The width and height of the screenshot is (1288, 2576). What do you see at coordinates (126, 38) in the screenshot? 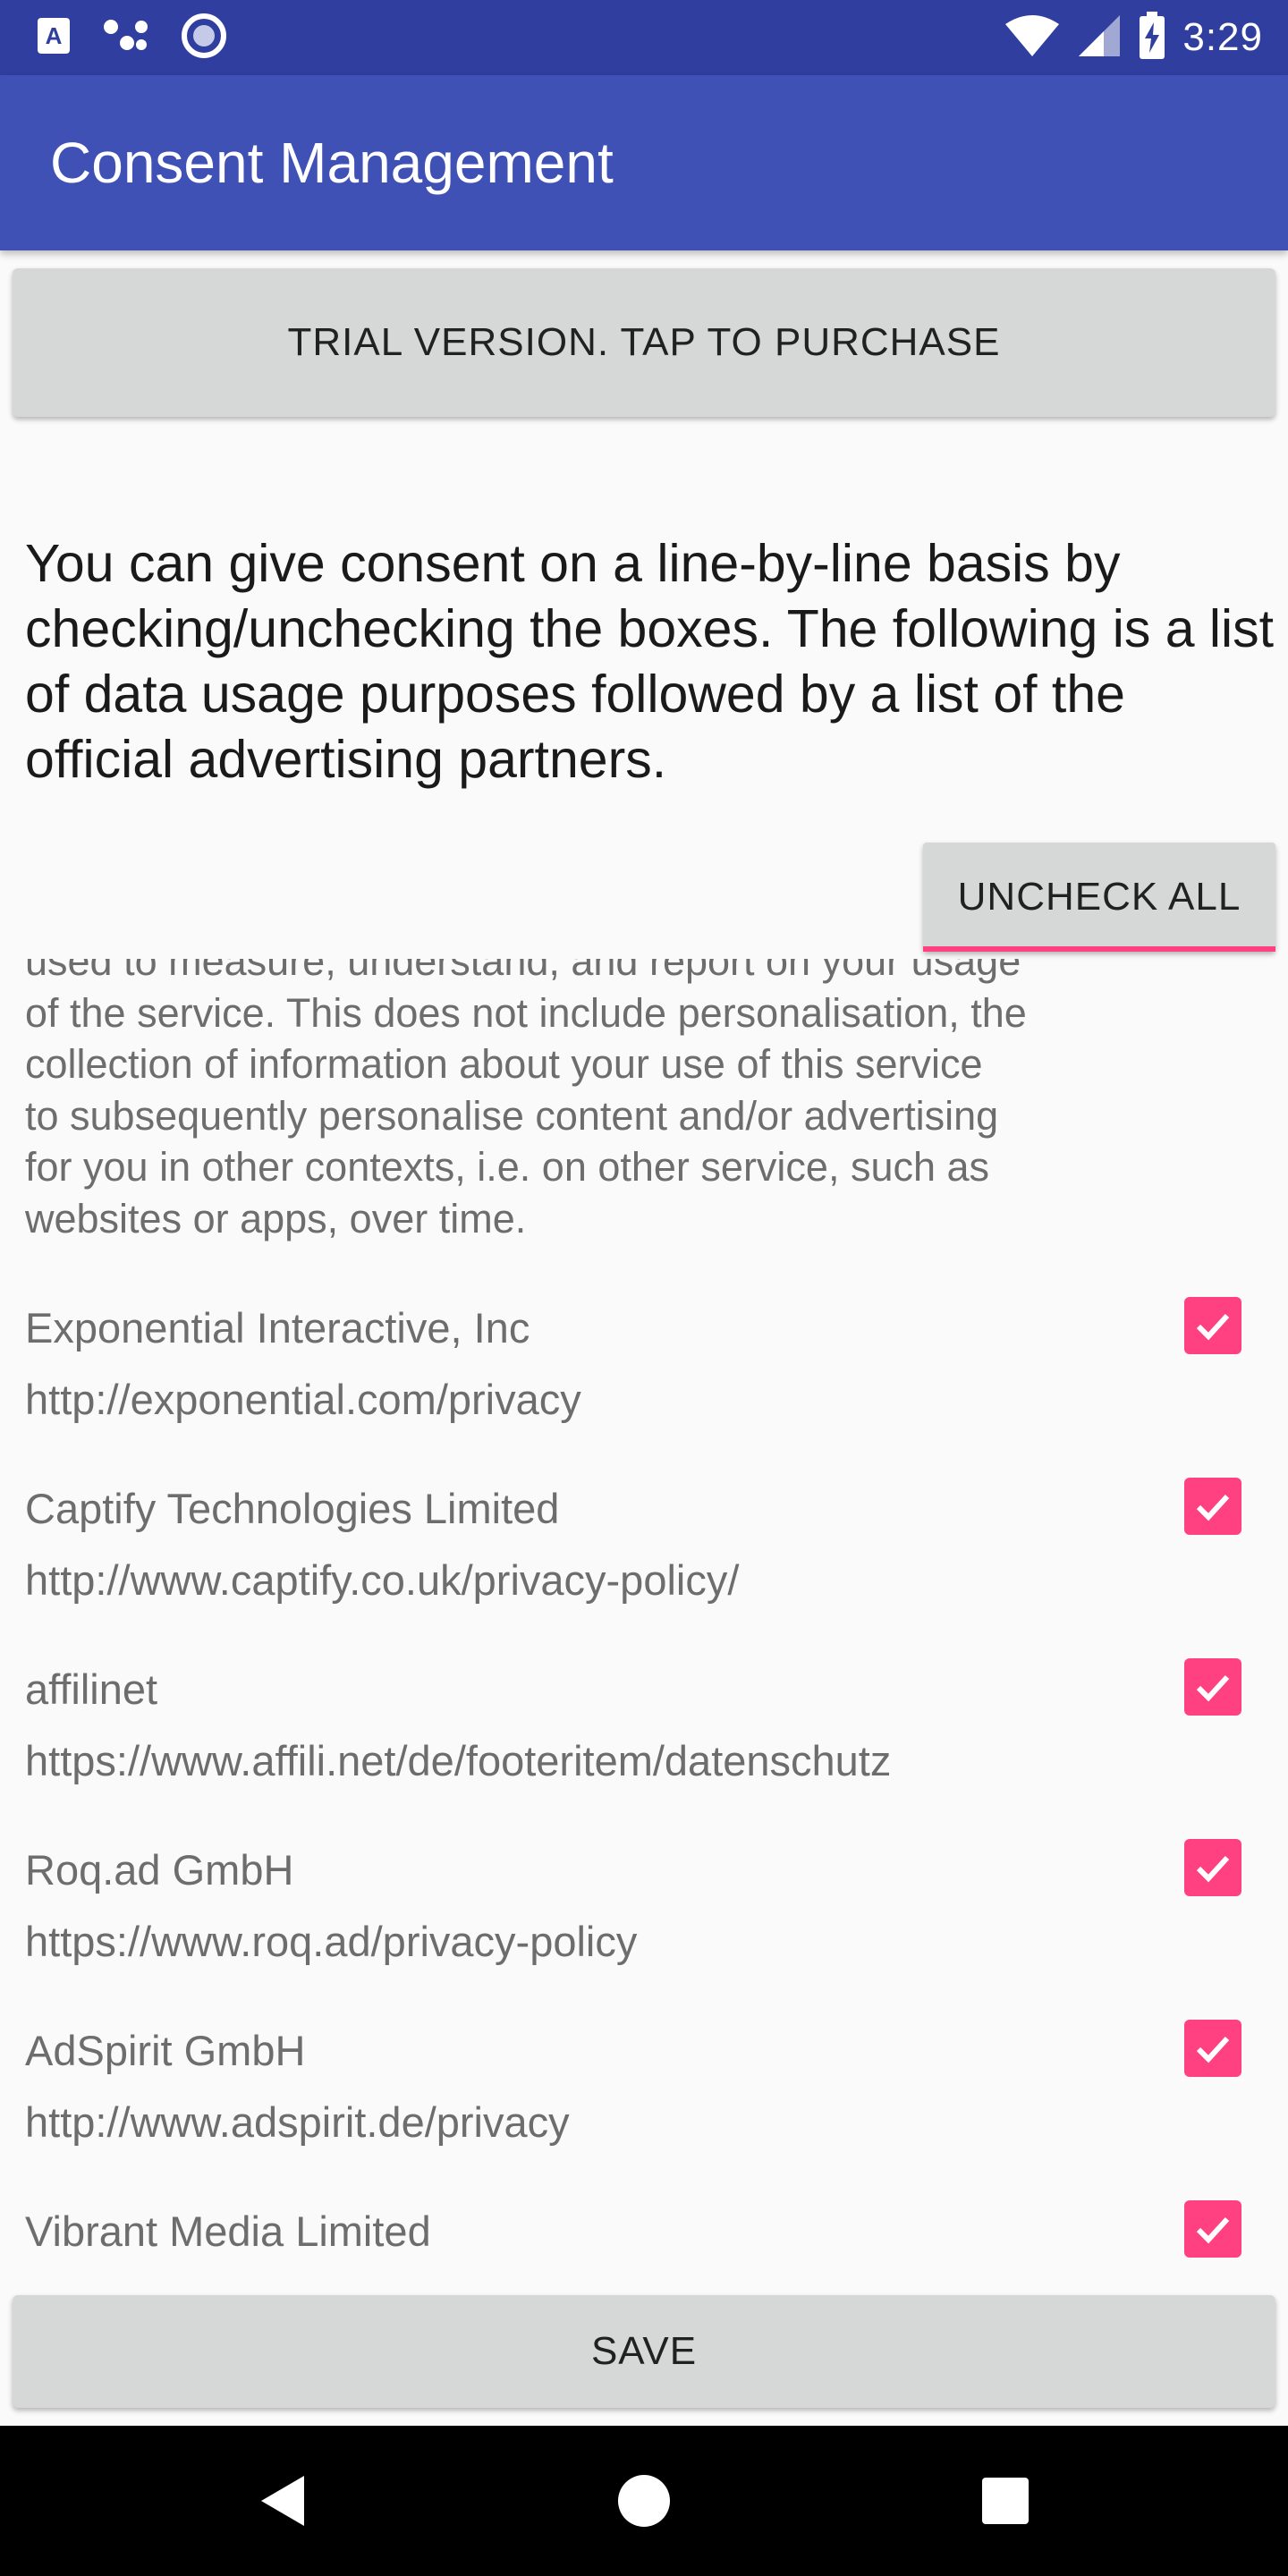
I see `dots-notification-icon` at bounding box center [126, 38].